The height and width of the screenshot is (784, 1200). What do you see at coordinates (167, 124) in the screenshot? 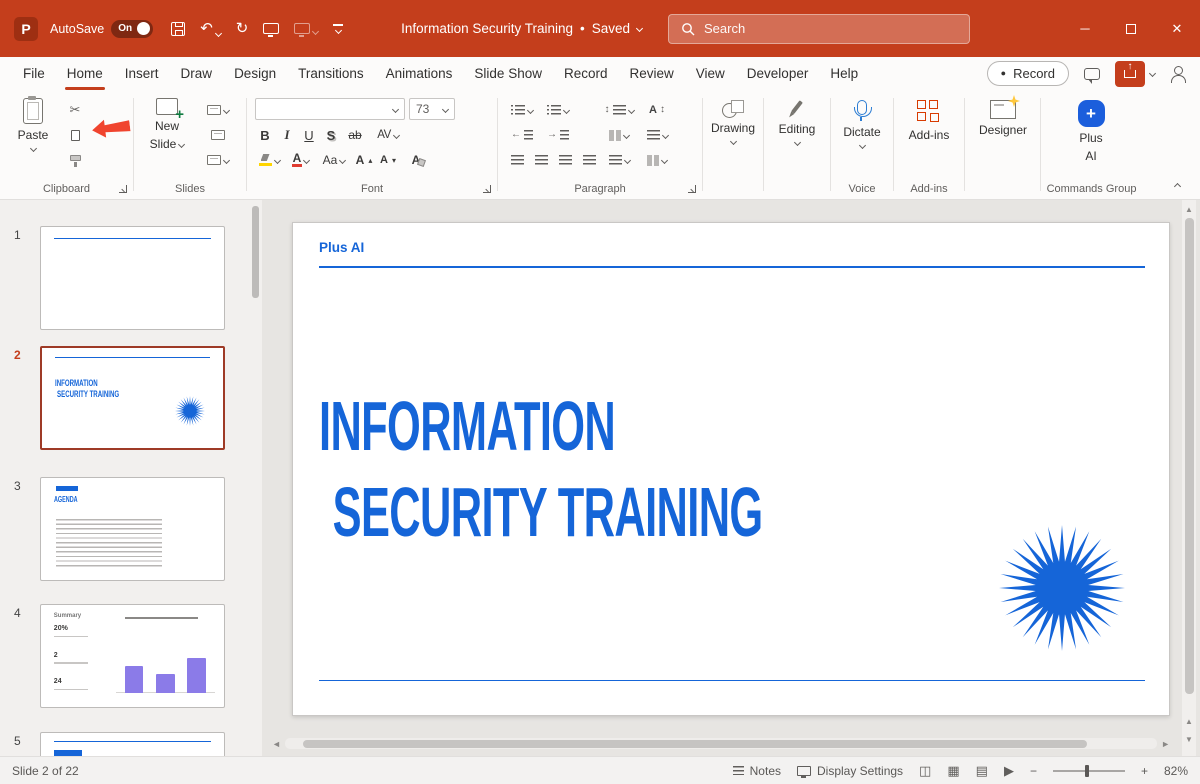
I see `new-slide-button: New Slide` at bounding box center [167, 124].